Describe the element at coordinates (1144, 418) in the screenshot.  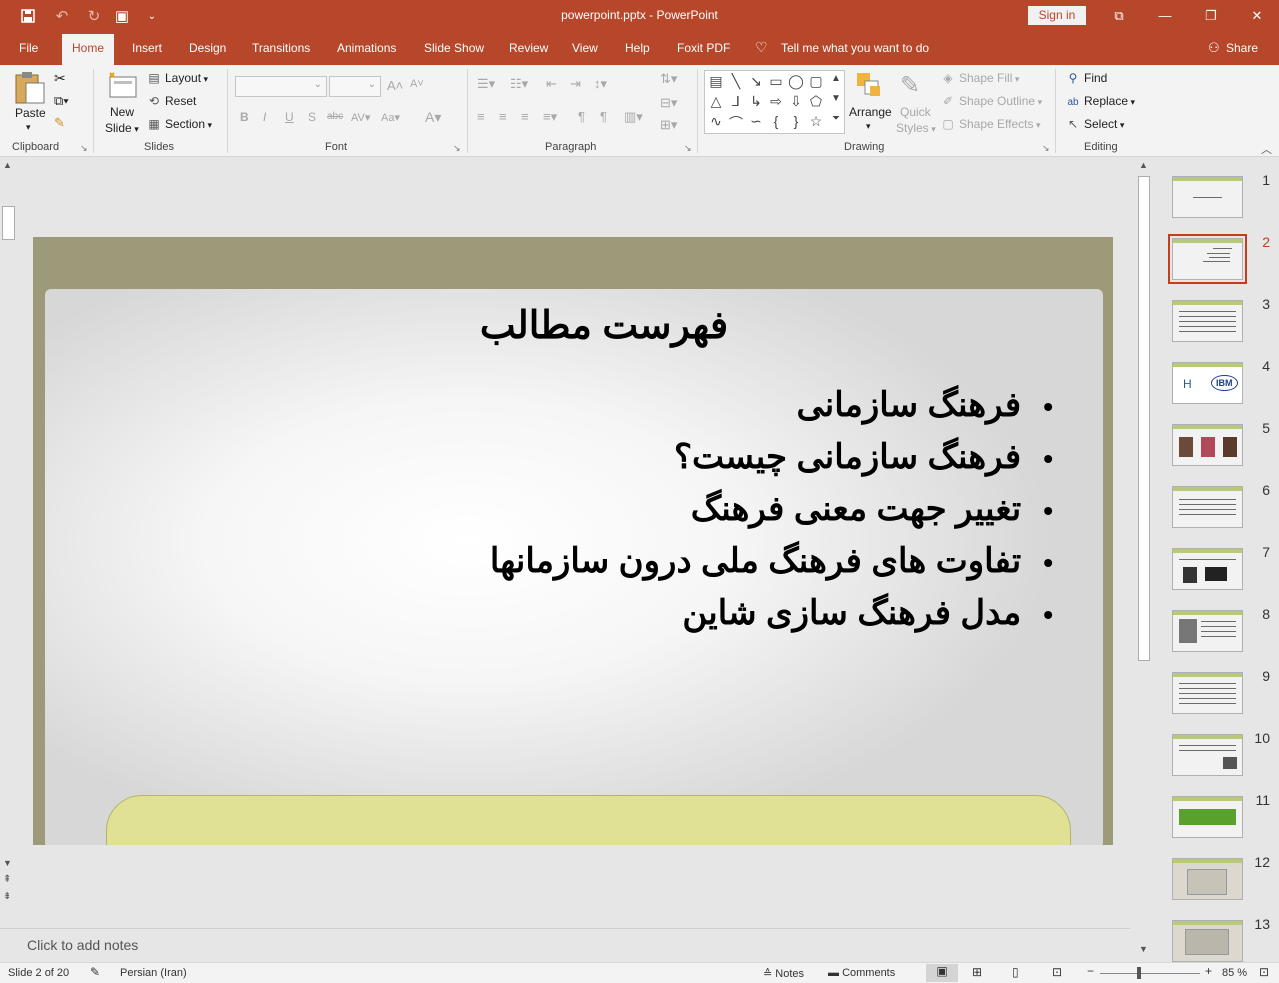
I see `thumbnail-scroll-thumb` at that location.